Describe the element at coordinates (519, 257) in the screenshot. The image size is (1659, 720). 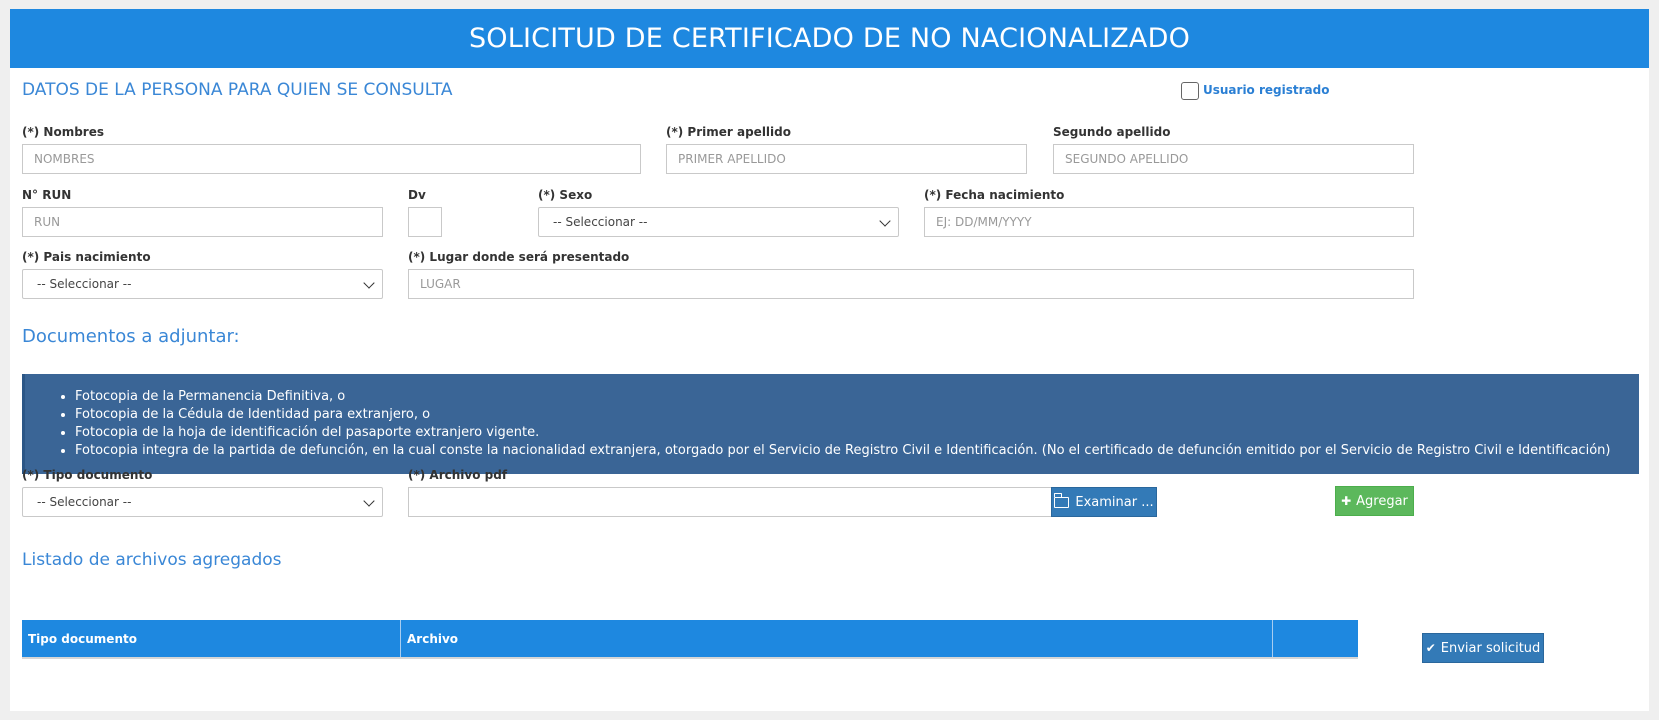
I see `lugar-label: (*) Lugar donde será presentado` at that location.